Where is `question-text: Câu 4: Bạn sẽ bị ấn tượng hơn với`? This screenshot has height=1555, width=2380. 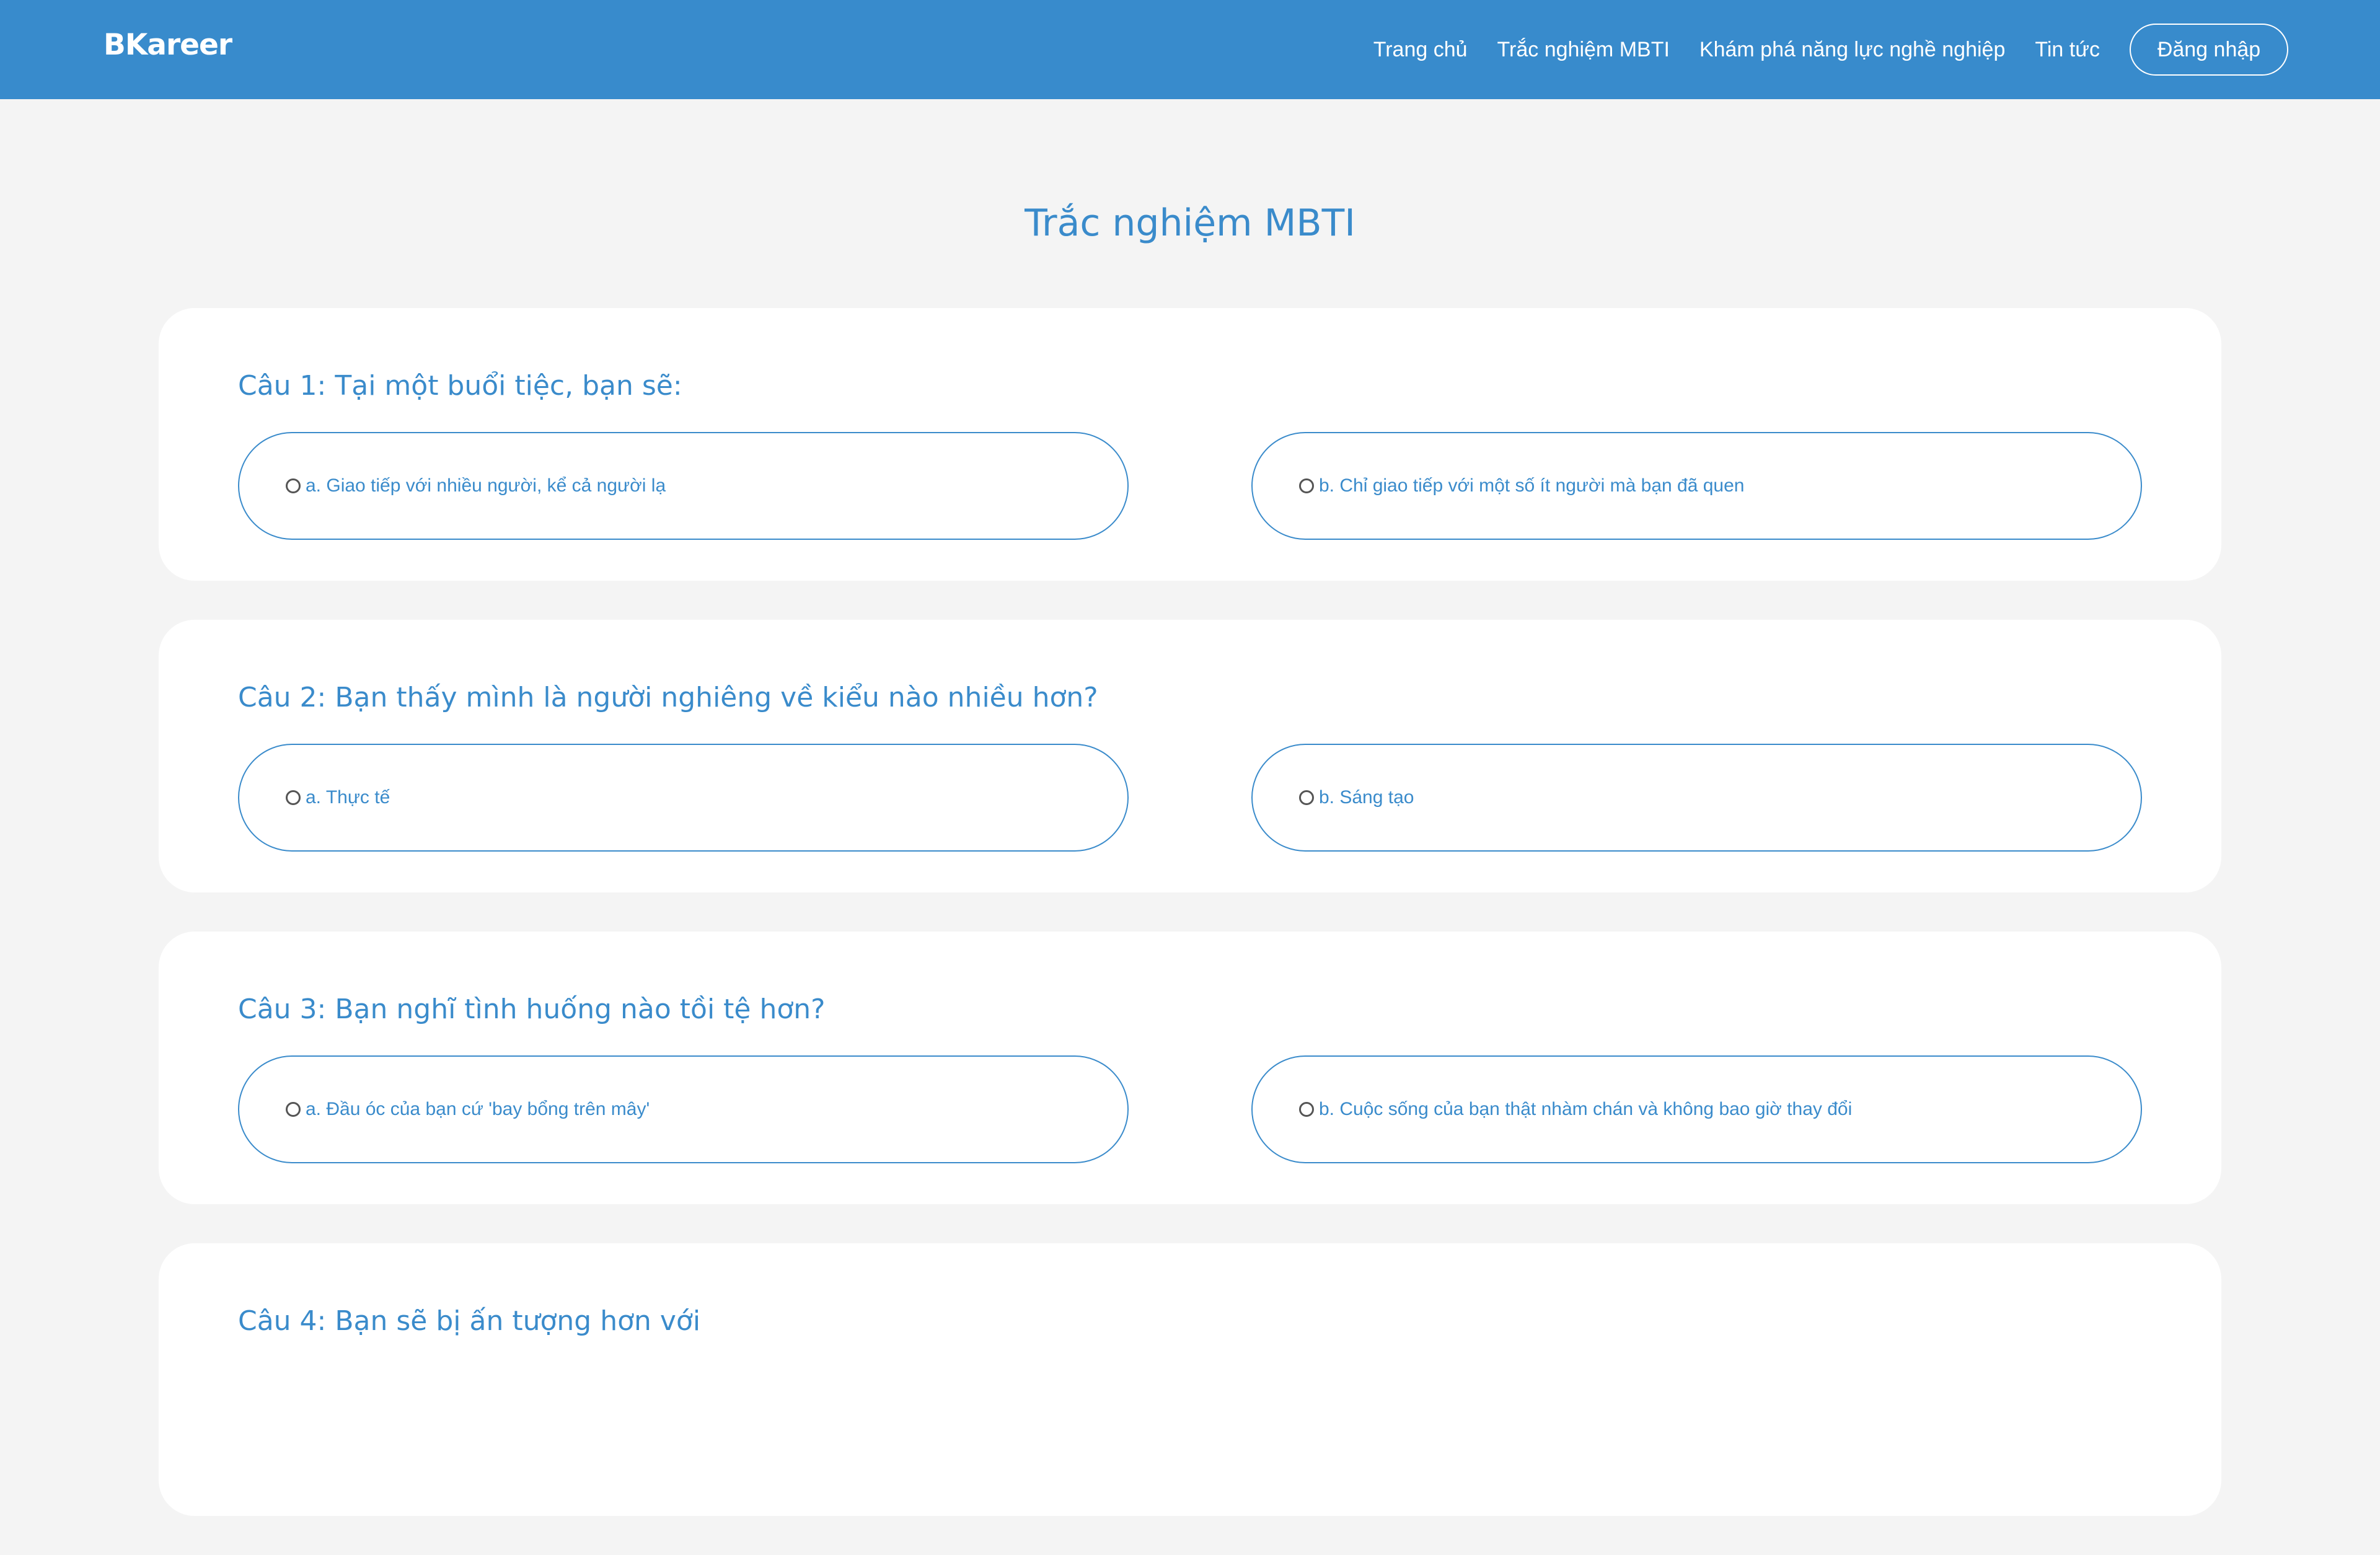 question-text: Câu 4: Bạn sẽ bị ấn tượng hơn với is located at coordinates (469, 1321).